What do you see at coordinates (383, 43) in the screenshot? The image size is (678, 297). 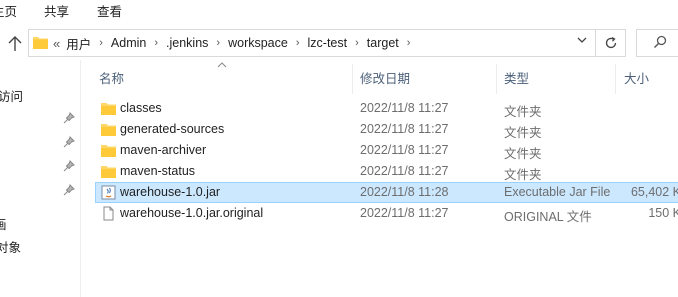 I see `breadcrumb-item: target` at bounding box center [383, 43].